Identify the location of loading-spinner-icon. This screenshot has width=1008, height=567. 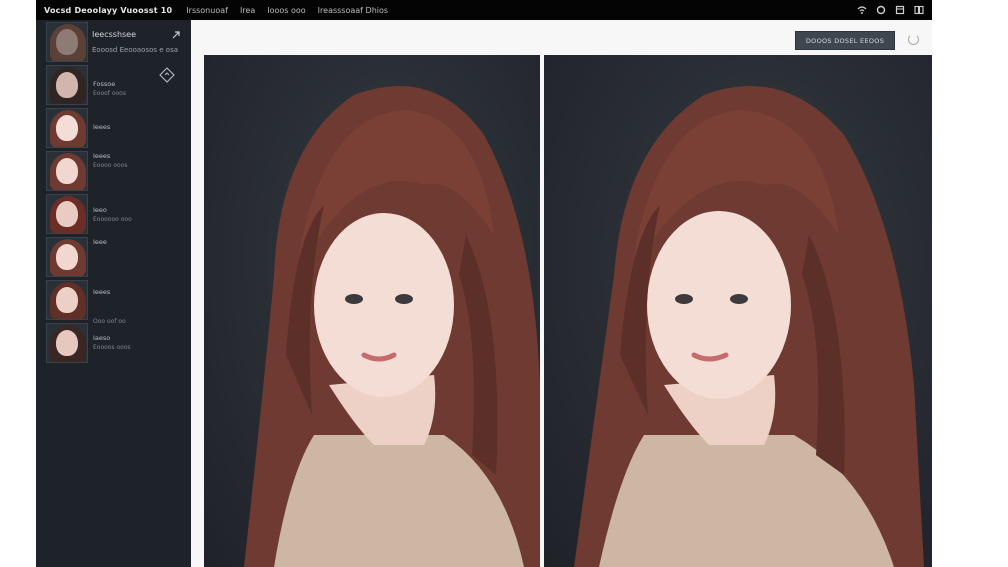
(913, 39).